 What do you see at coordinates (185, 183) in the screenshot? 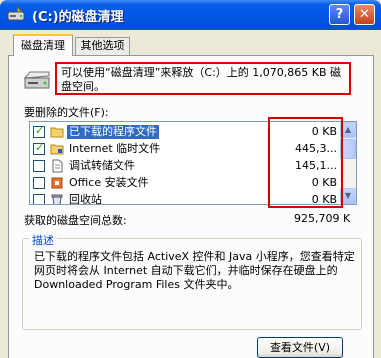
I see `list-item: Office 安装文件 0 KB` at bounding box center [185, 183].